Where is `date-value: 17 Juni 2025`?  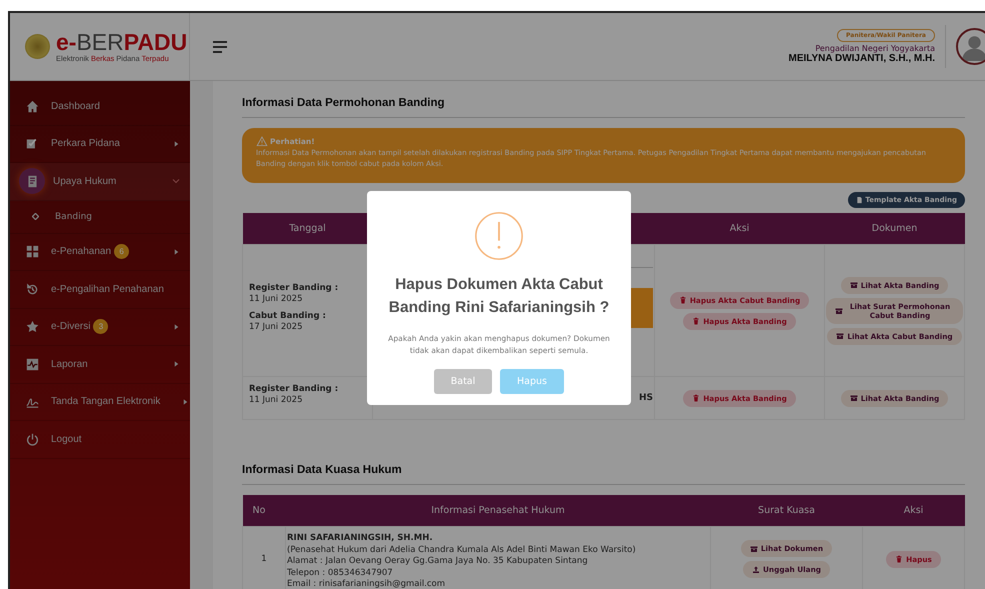 date-value: 17 Juni 2025 is located at coordinates (276, 327).